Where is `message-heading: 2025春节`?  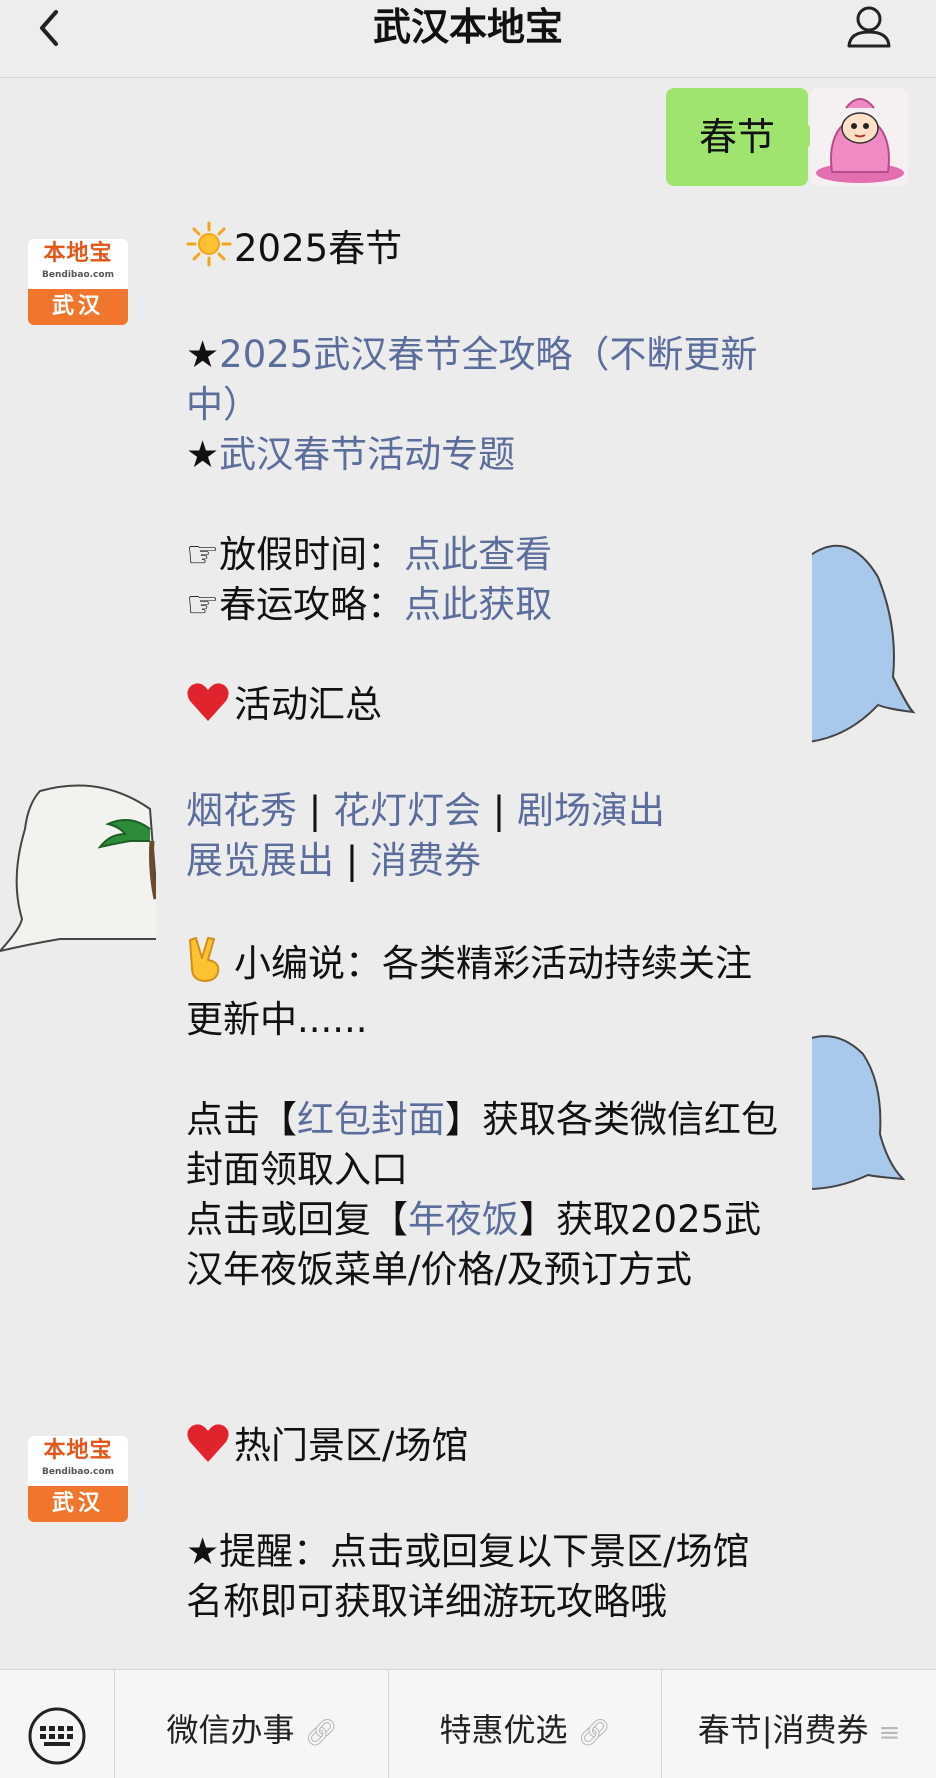
message-heading: 2025春节 is located at coordinates (484, 250).